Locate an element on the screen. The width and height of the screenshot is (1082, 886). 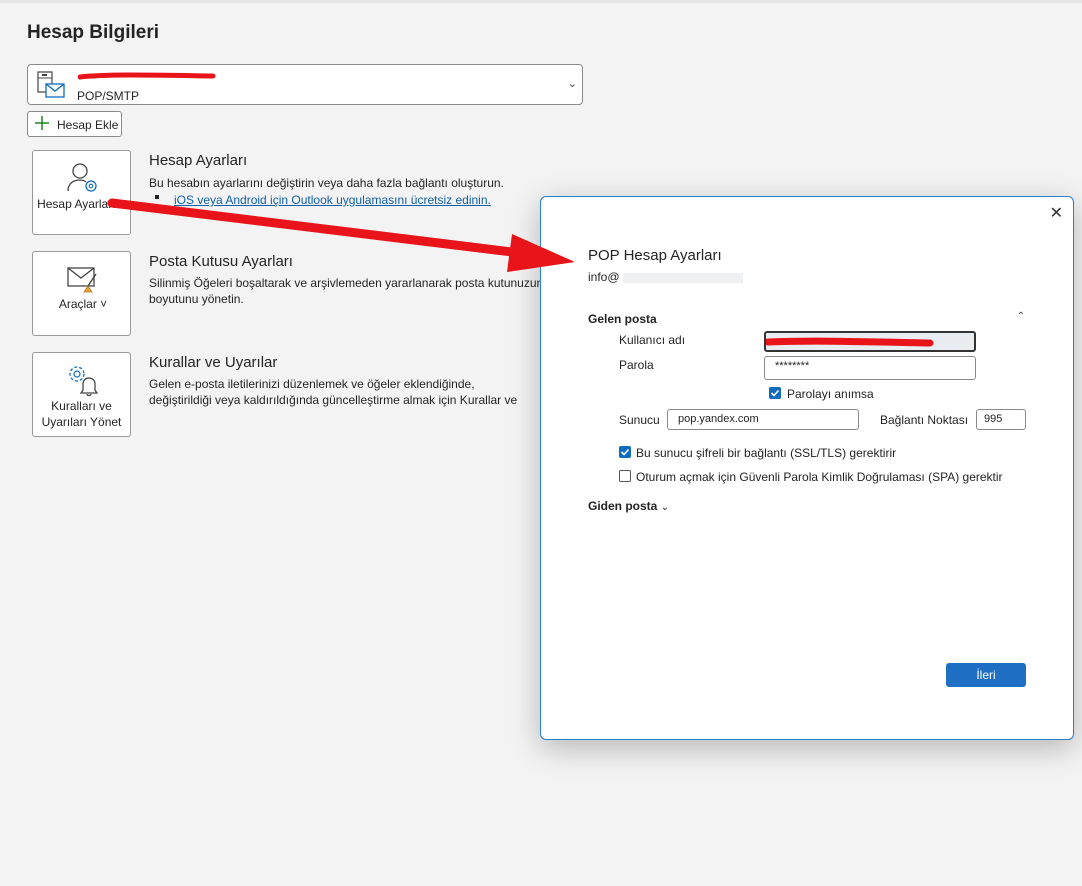
top-divider is located at coordinates (541, 1).